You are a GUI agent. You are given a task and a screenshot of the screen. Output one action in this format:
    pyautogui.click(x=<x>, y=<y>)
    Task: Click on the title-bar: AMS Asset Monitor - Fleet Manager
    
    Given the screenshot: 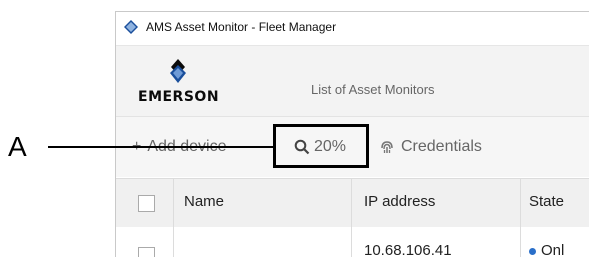 What is the action you would take?
    pyautogui.click(x=352, y=28)
    